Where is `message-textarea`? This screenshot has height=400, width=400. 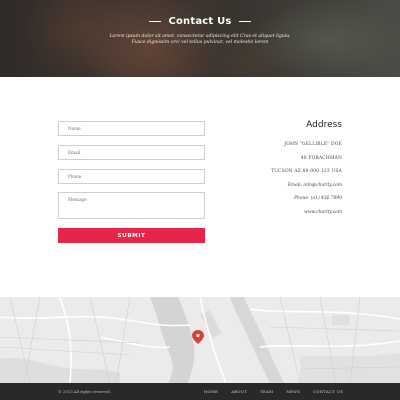 message-textarea is located at coordinates (131, 205).